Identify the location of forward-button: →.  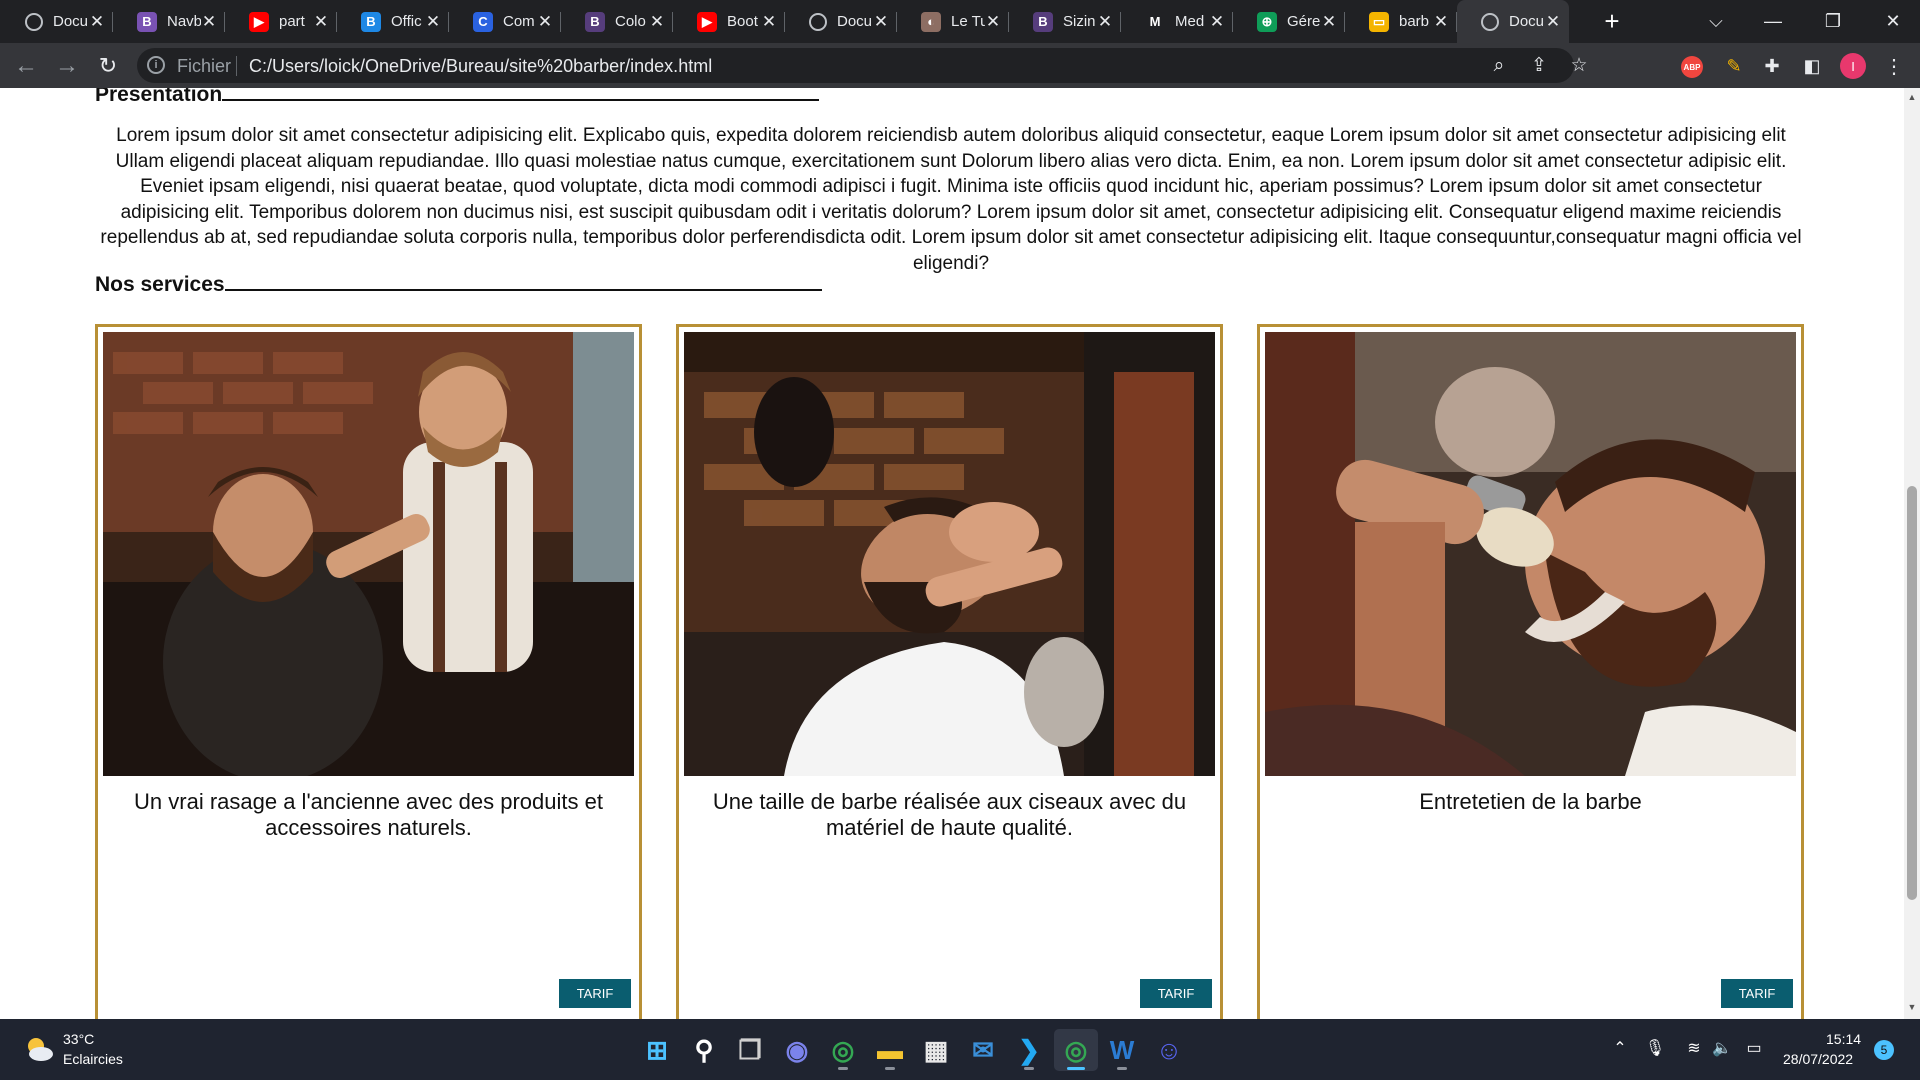
(67, 66).